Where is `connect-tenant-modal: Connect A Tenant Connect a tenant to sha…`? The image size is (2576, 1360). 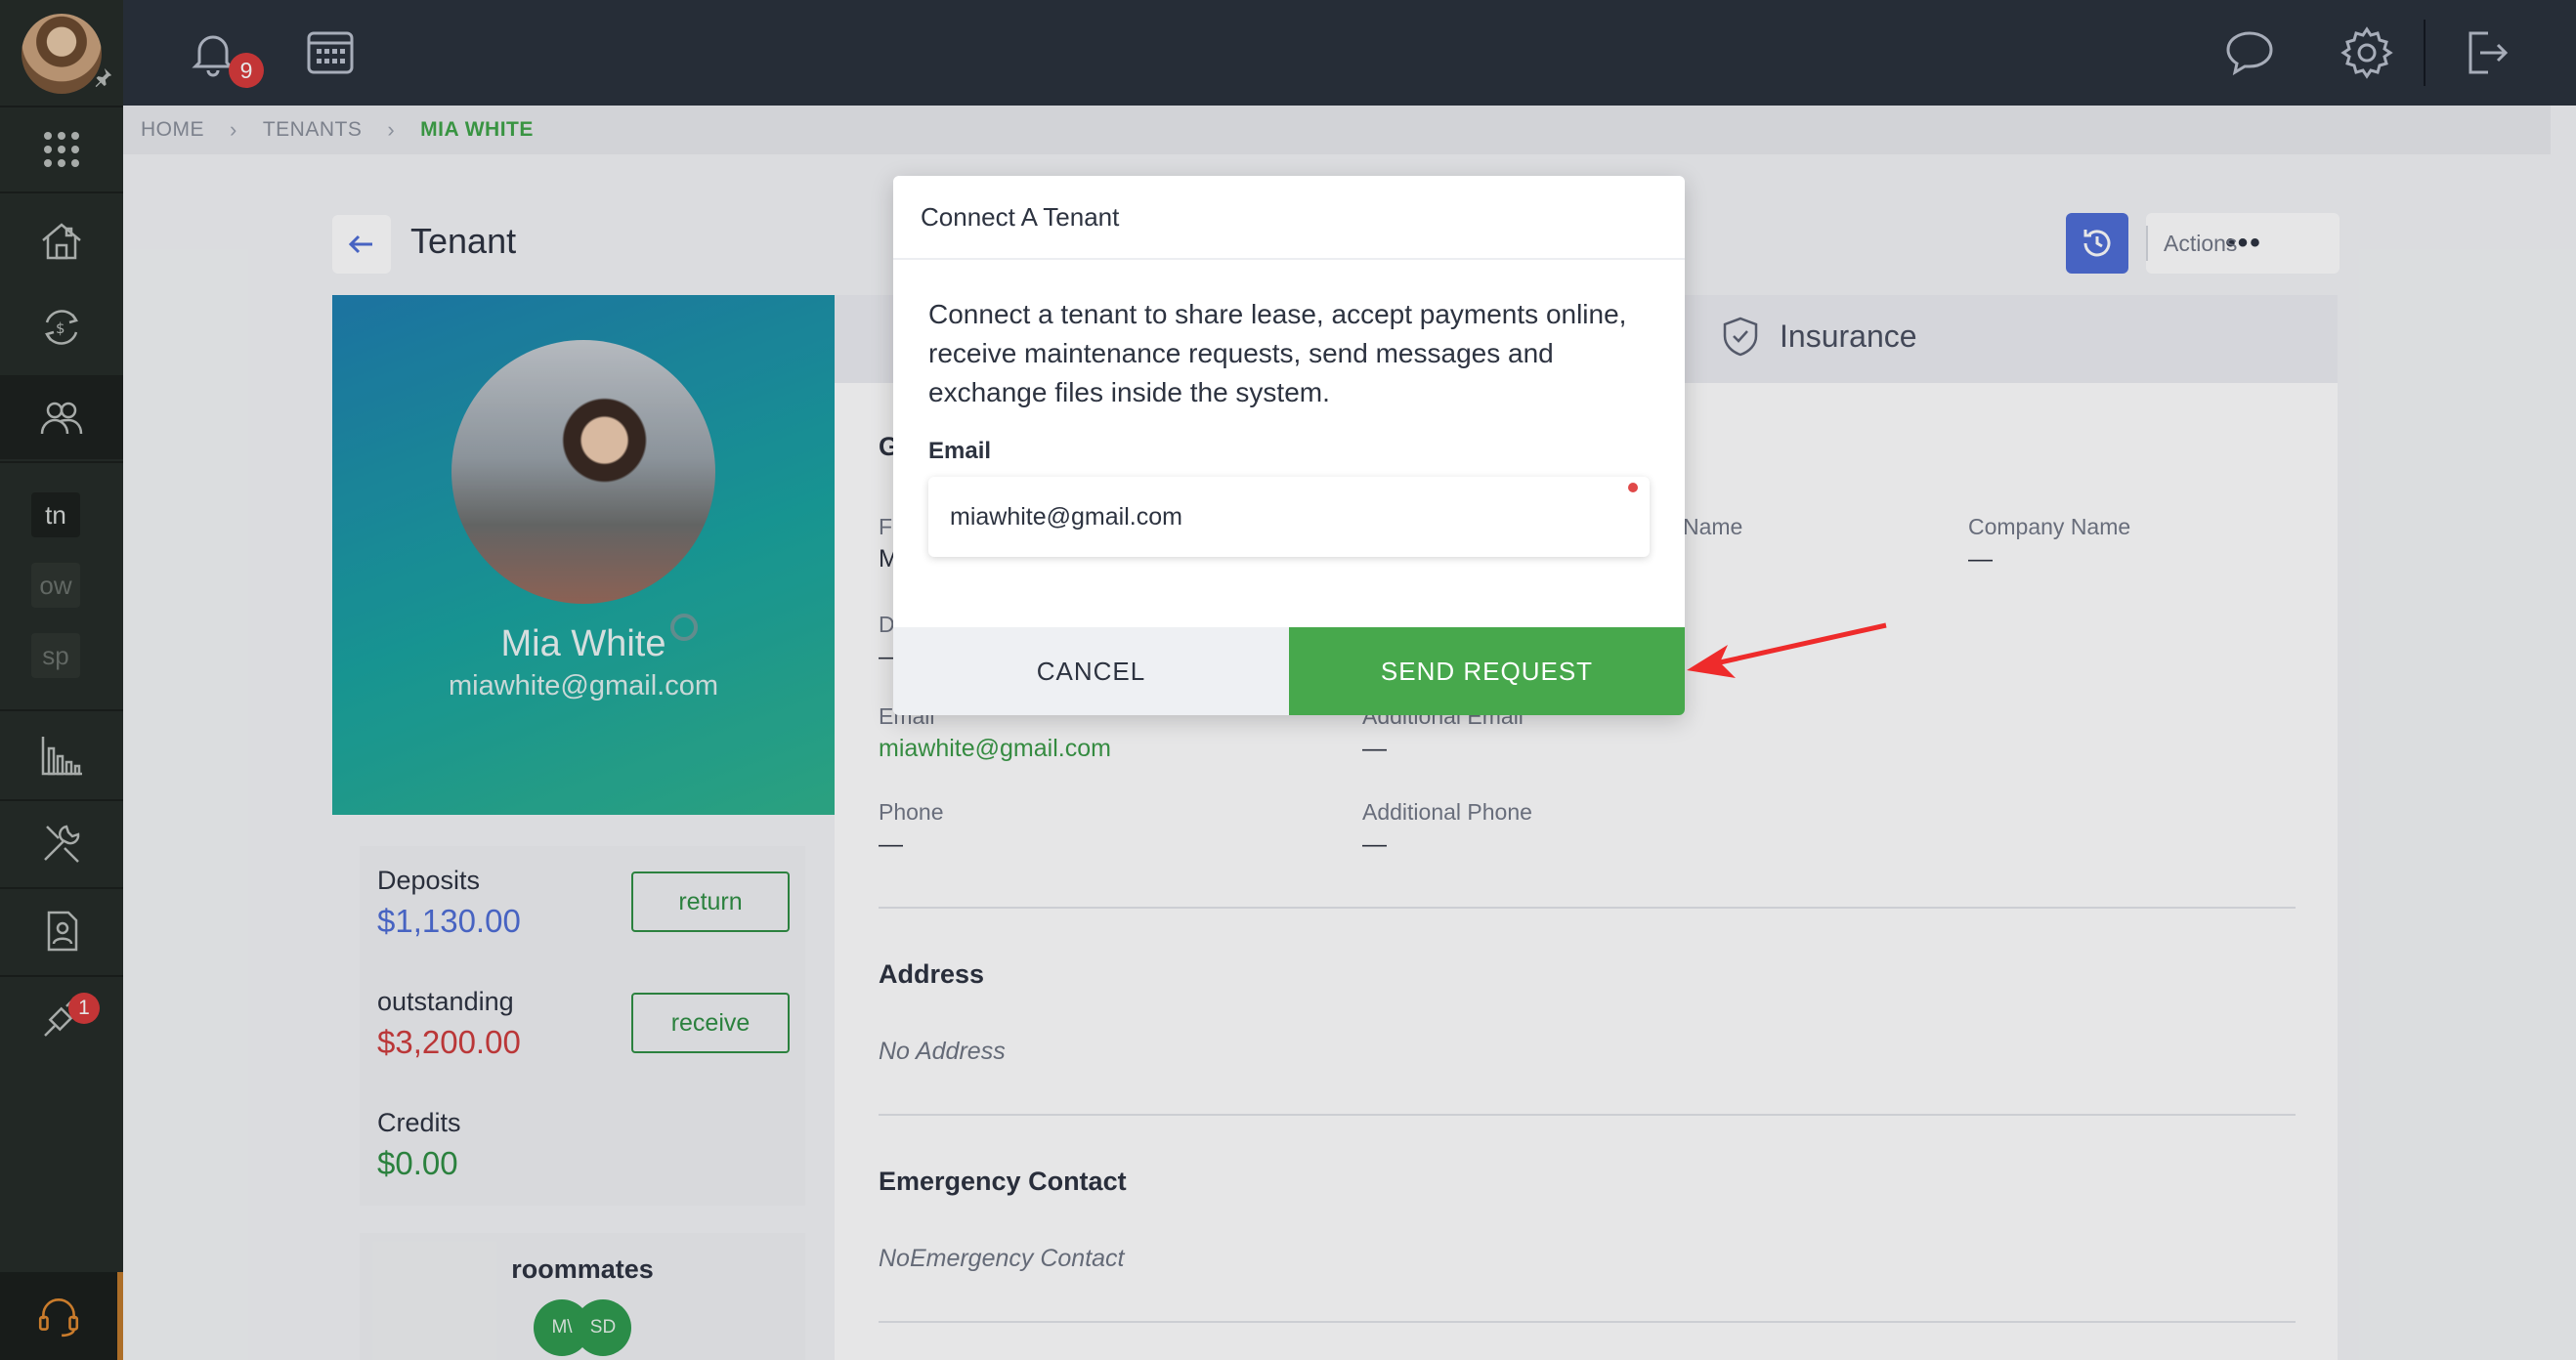
connect-tenant-modal: Connect A Tenant Connect a tenant to sha… is located at coordinates (1289, 445).